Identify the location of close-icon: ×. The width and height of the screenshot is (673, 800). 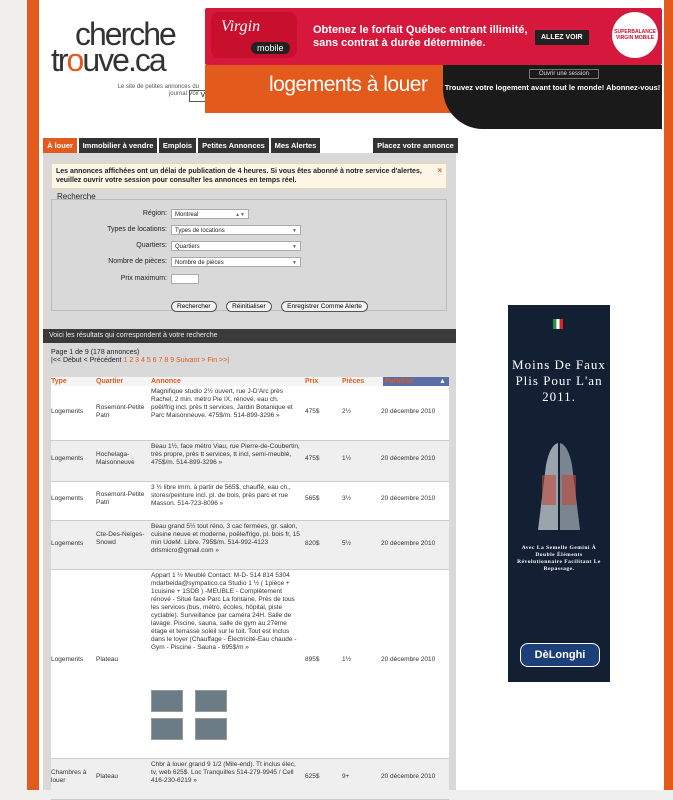
(439, 170).